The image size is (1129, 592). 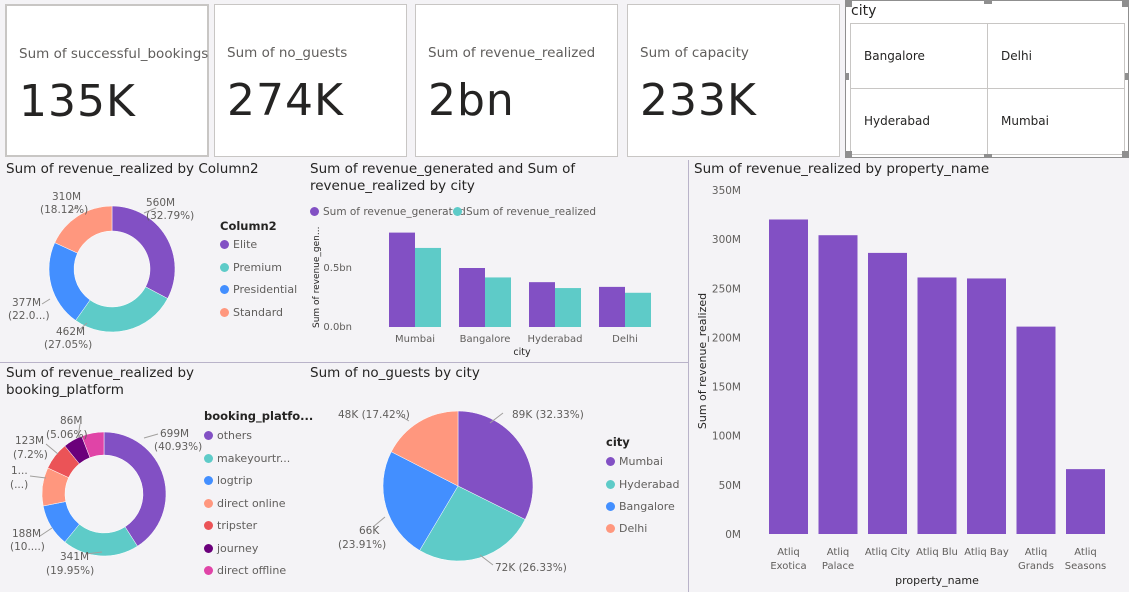 I want to click on kpi-card-title: Sum of successful_bookings, so click(x=114, y=54).